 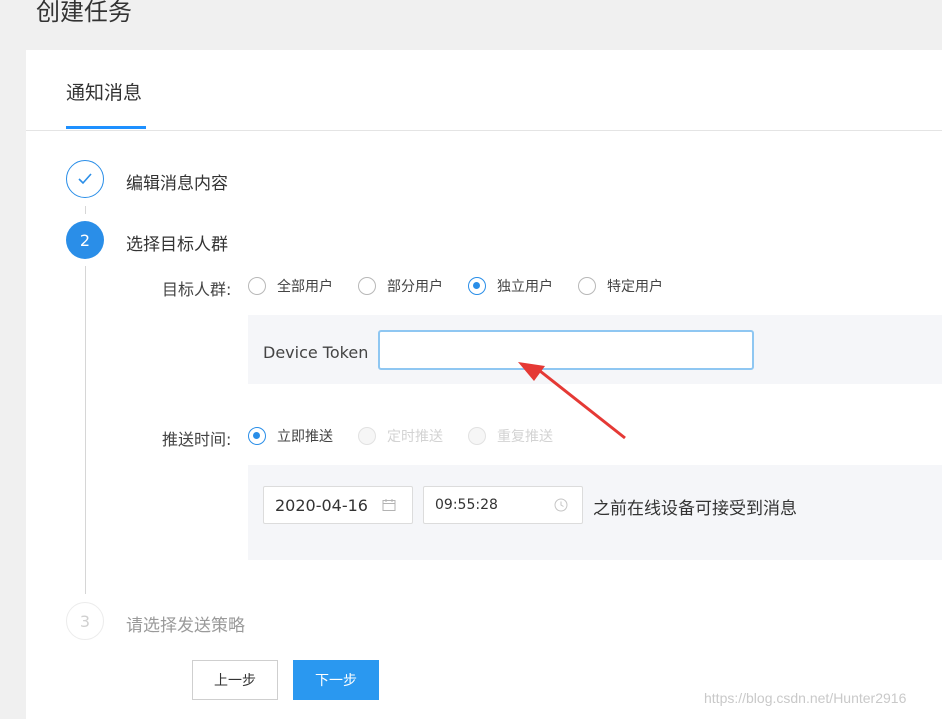 What do you see at coordinates (805, 698) in the screenshot?
I see `watermark: https://blog.csdn.net/Hunter2916` at bounding box center [805, 698].